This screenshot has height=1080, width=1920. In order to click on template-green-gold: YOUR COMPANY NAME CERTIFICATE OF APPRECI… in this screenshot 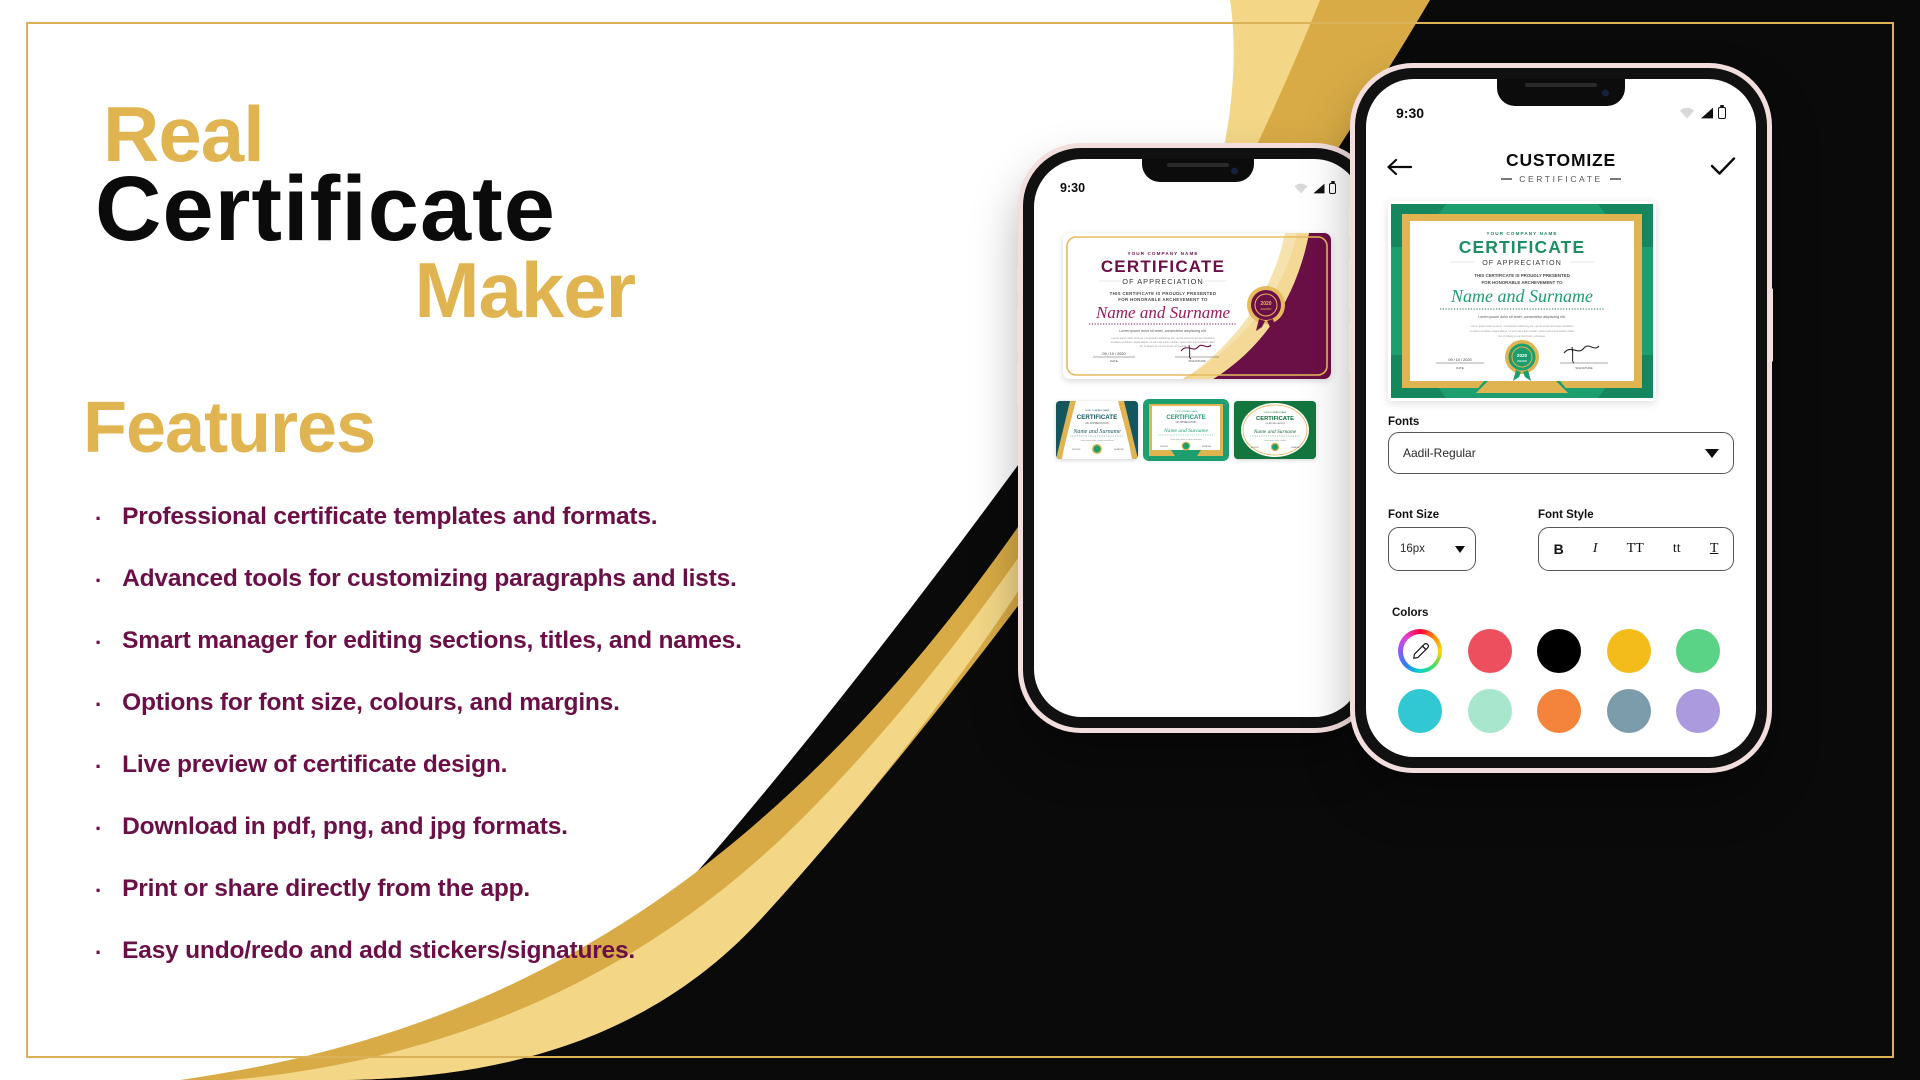, I will do `click(1186, 430)`.